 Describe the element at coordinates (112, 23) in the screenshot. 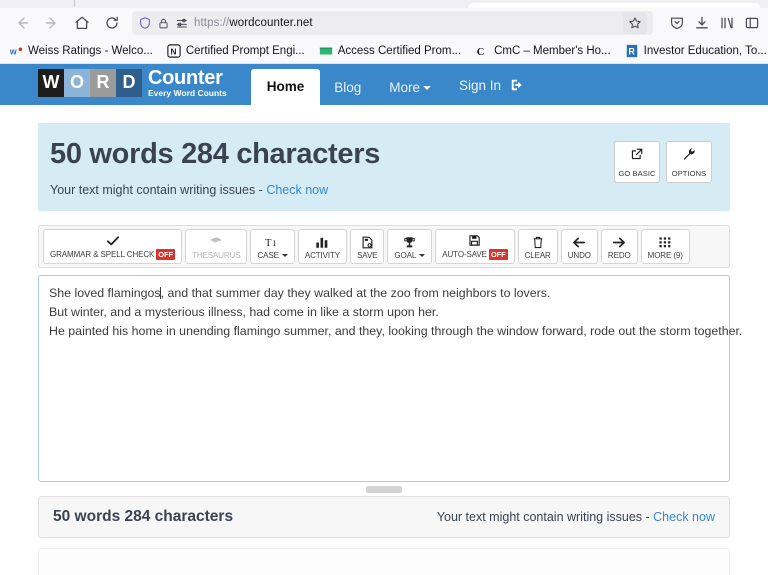

I see `reload-button` at that location.